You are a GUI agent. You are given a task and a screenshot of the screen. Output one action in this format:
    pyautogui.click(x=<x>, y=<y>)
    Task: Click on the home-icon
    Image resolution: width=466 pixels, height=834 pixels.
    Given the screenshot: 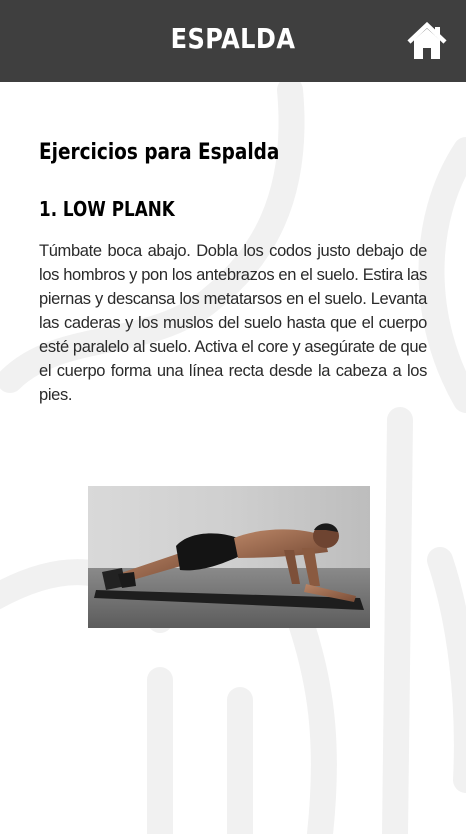 What is the action you would take?
    pyautogui.click(x=427, y=40)
    